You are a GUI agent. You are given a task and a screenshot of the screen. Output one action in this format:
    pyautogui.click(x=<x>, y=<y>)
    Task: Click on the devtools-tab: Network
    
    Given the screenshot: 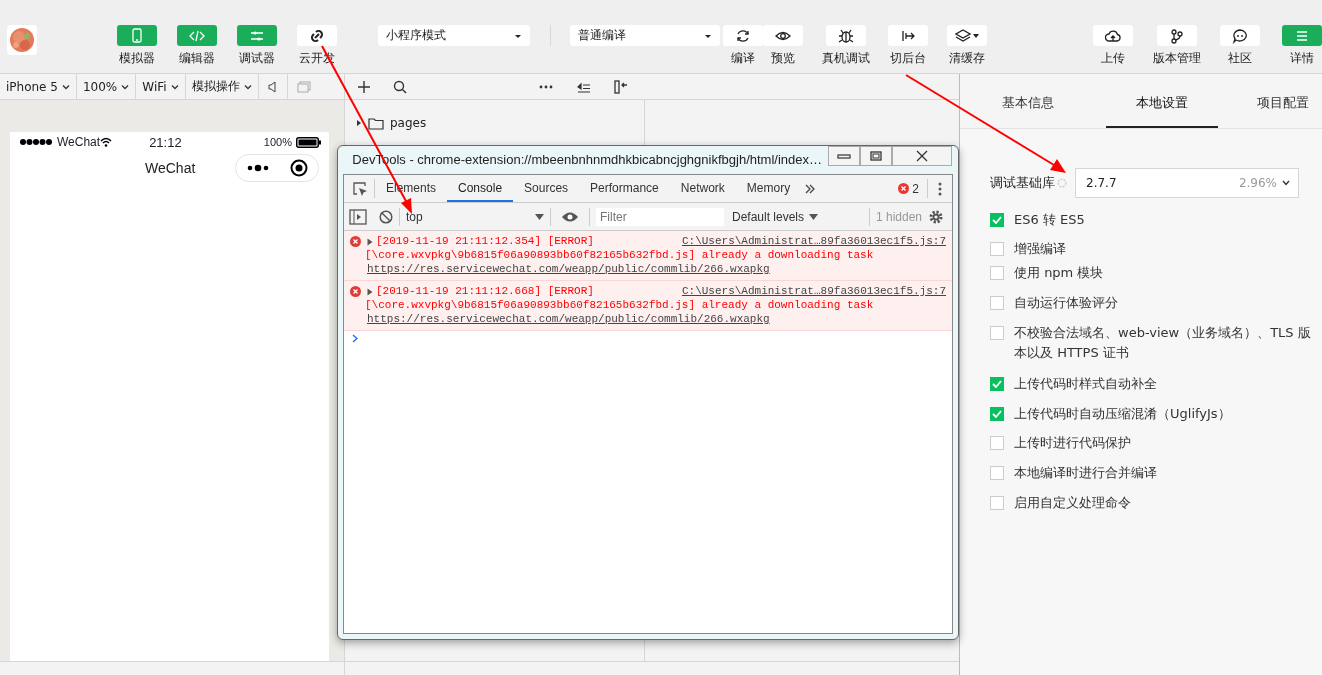 What is the action you would take?
    pyautogui.click(x=702, y=188)
    